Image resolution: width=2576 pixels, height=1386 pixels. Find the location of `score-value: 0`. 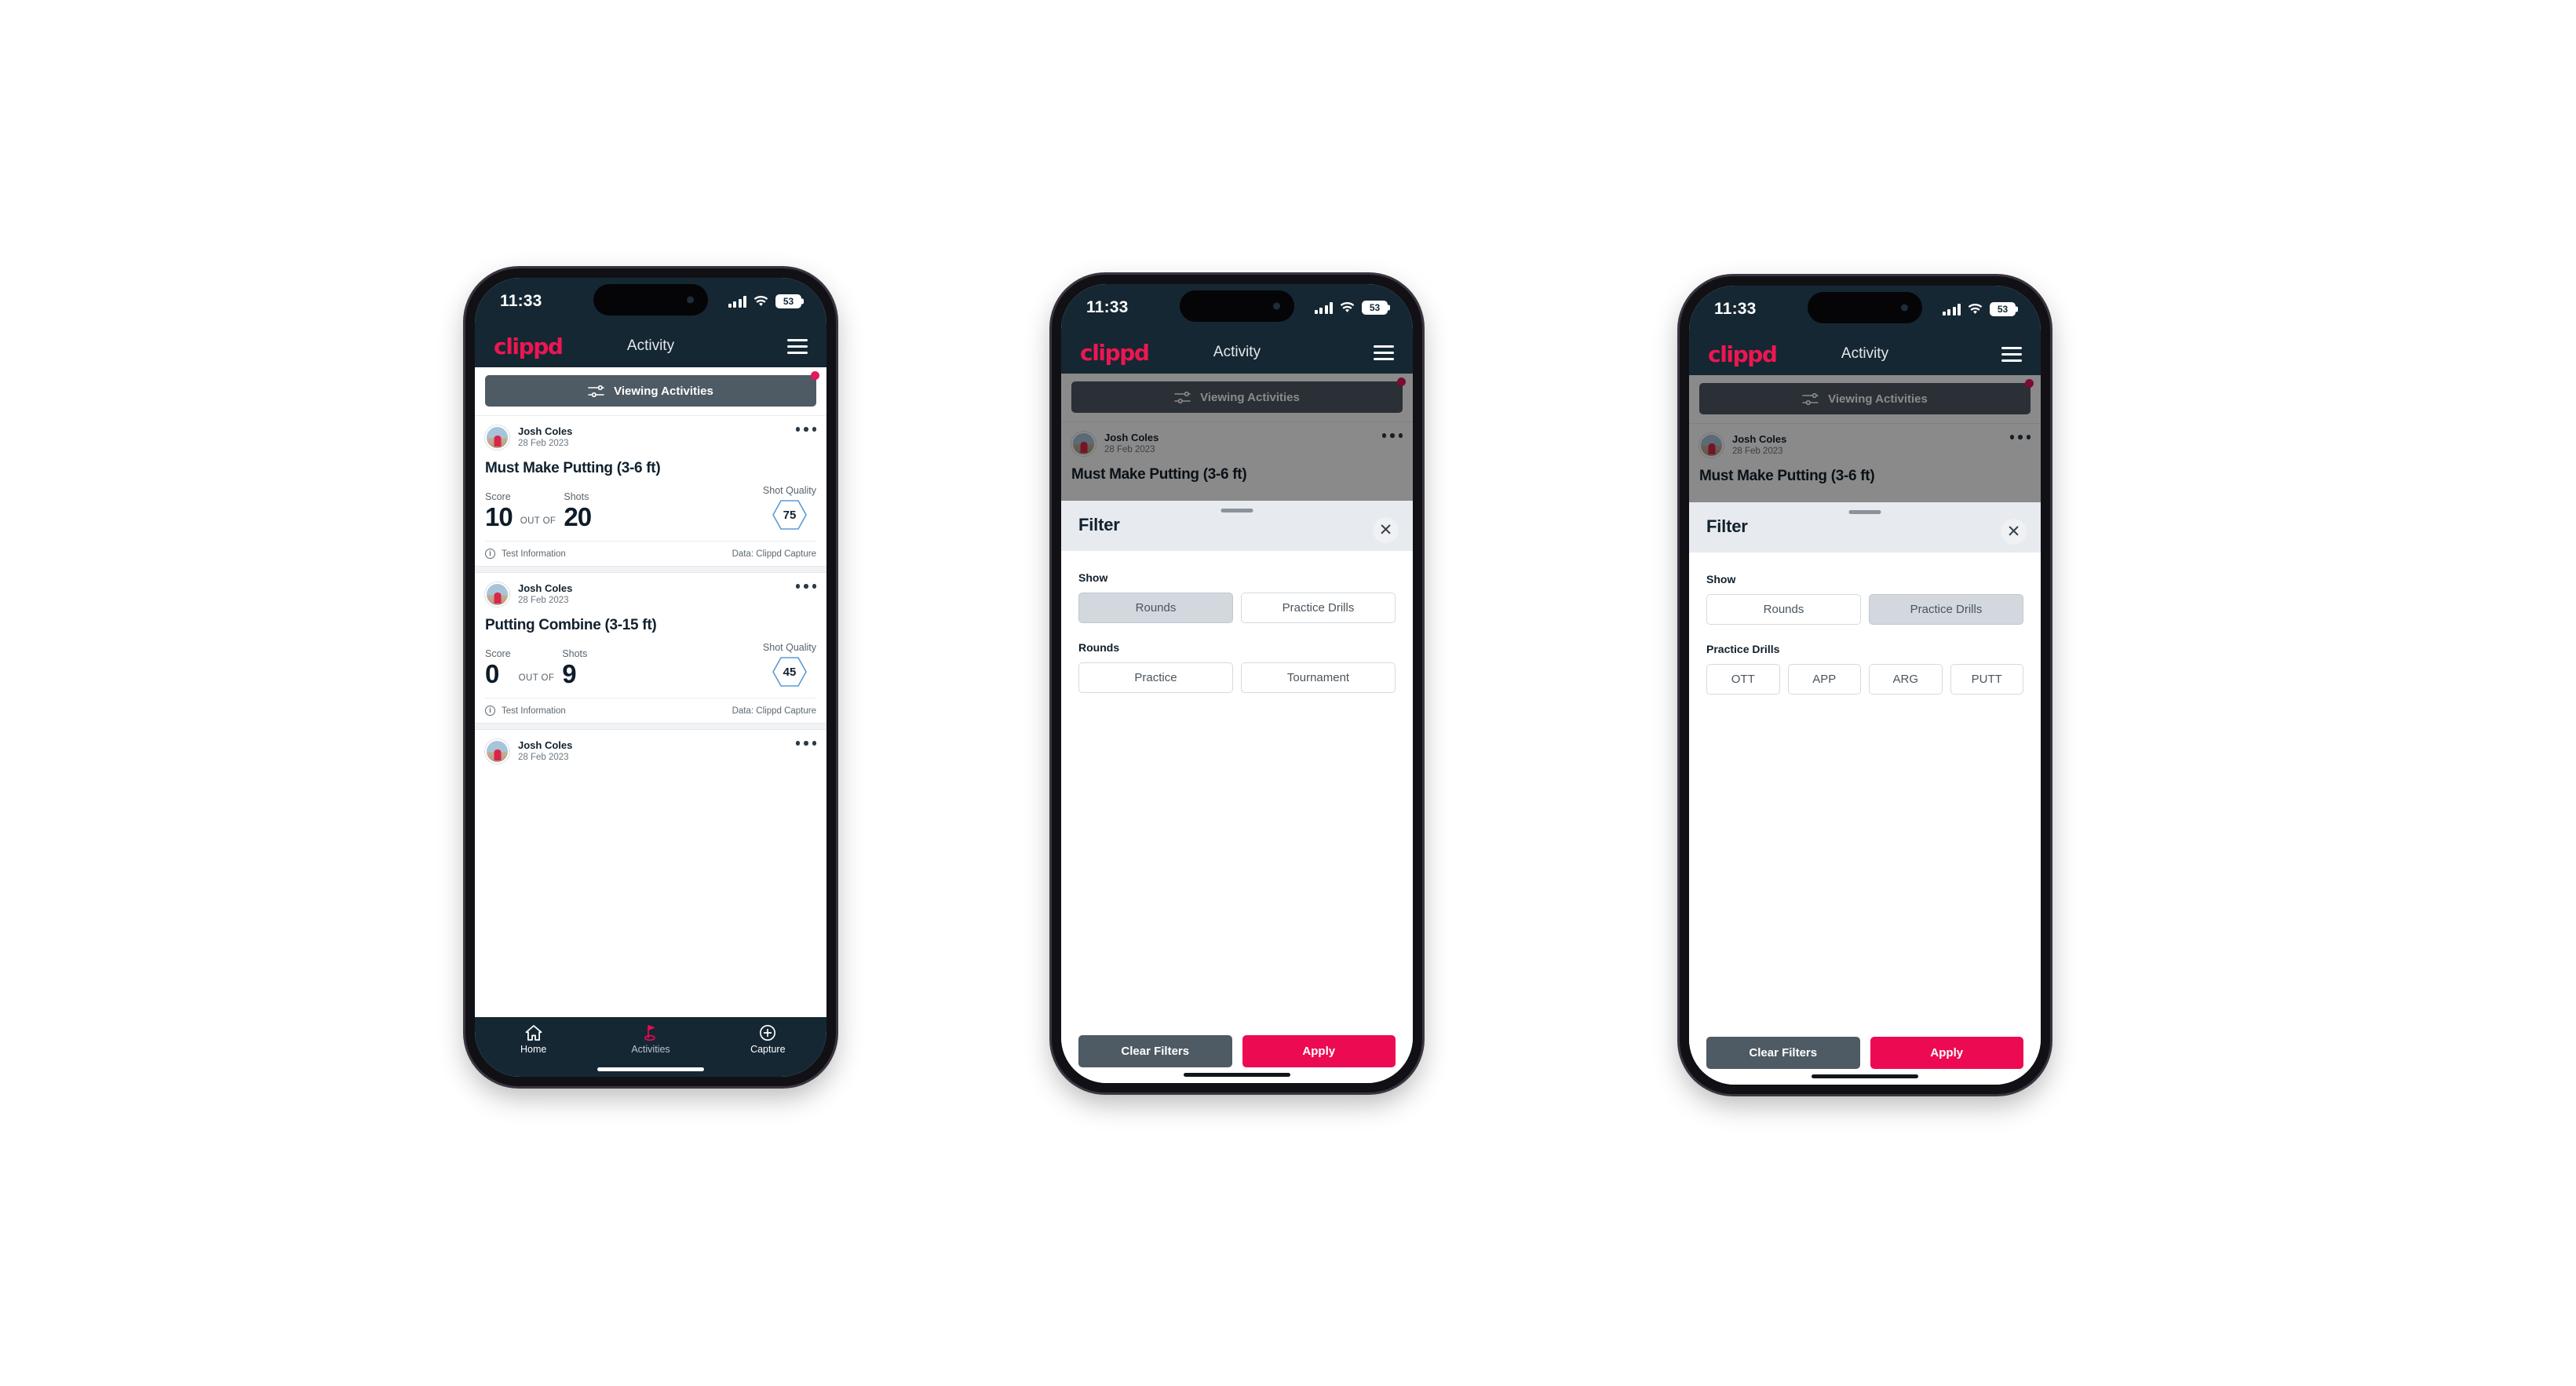

score-value: 0 is located at coordinates (492, 673).